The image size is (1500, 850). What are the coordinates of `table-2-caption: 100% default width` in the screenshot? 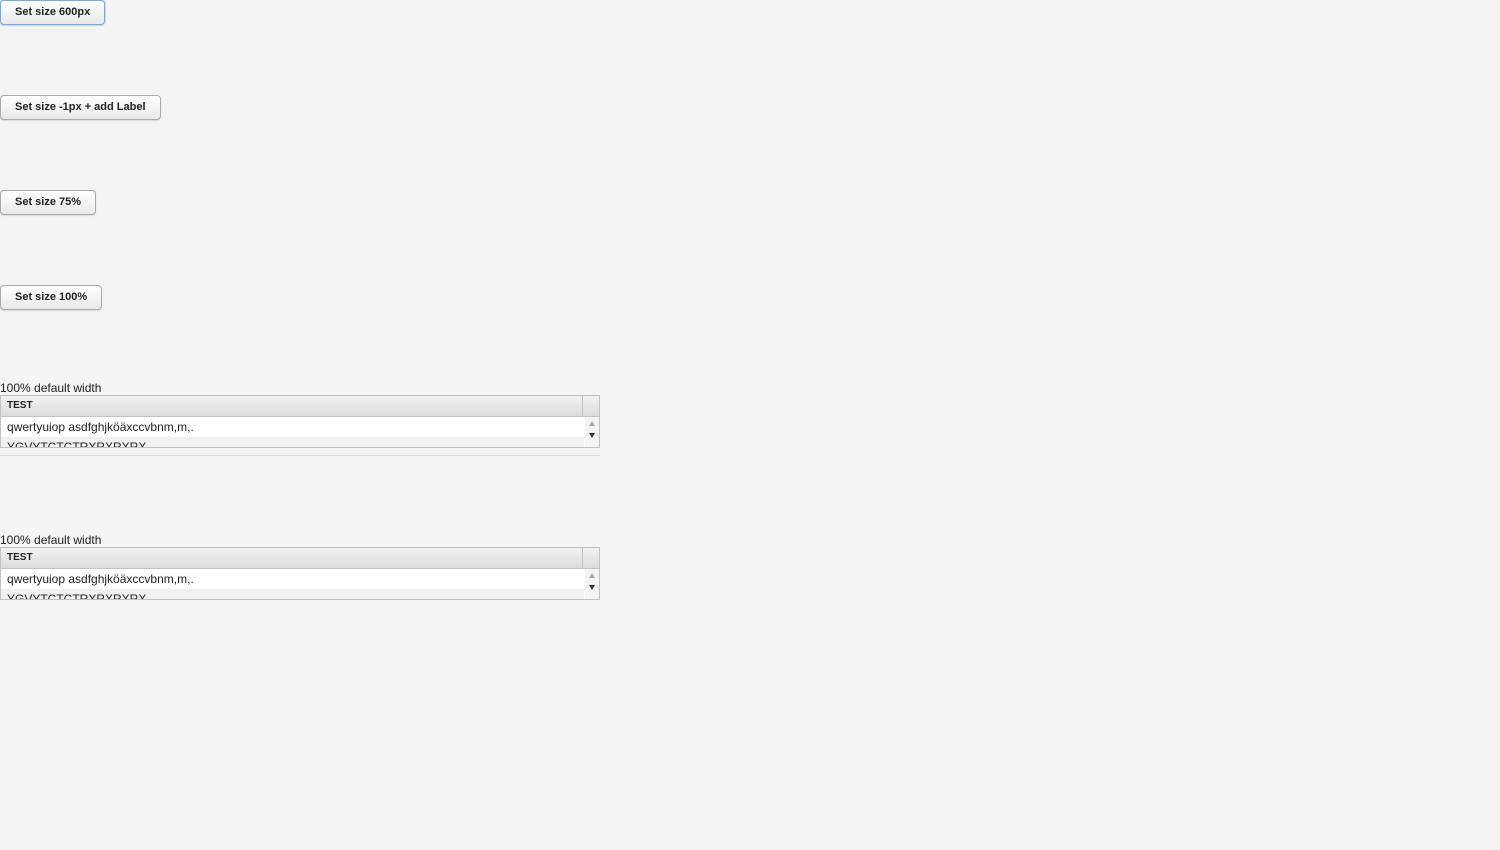 It's located at (51, 540).